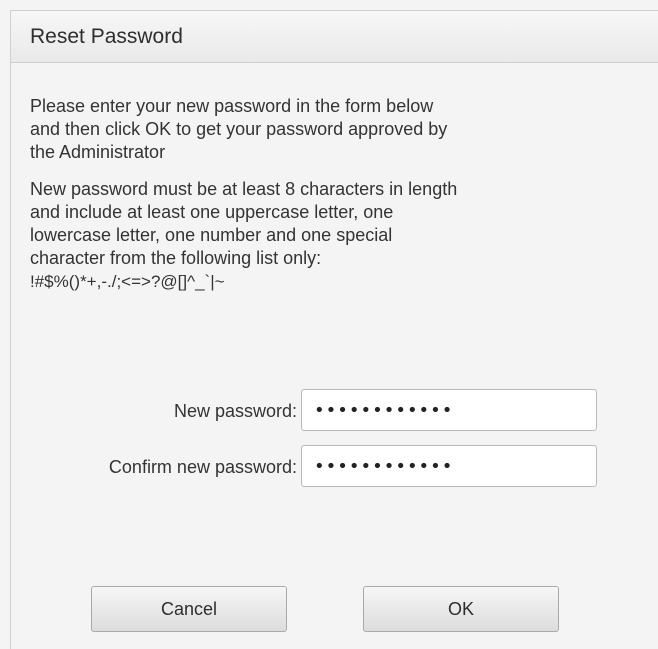 The width and height of the screenshot is (658, 649). Describe the element at coordinates (334, 37) in the screenshot. I see `dialog-titlebar: Reset Password` at that location.